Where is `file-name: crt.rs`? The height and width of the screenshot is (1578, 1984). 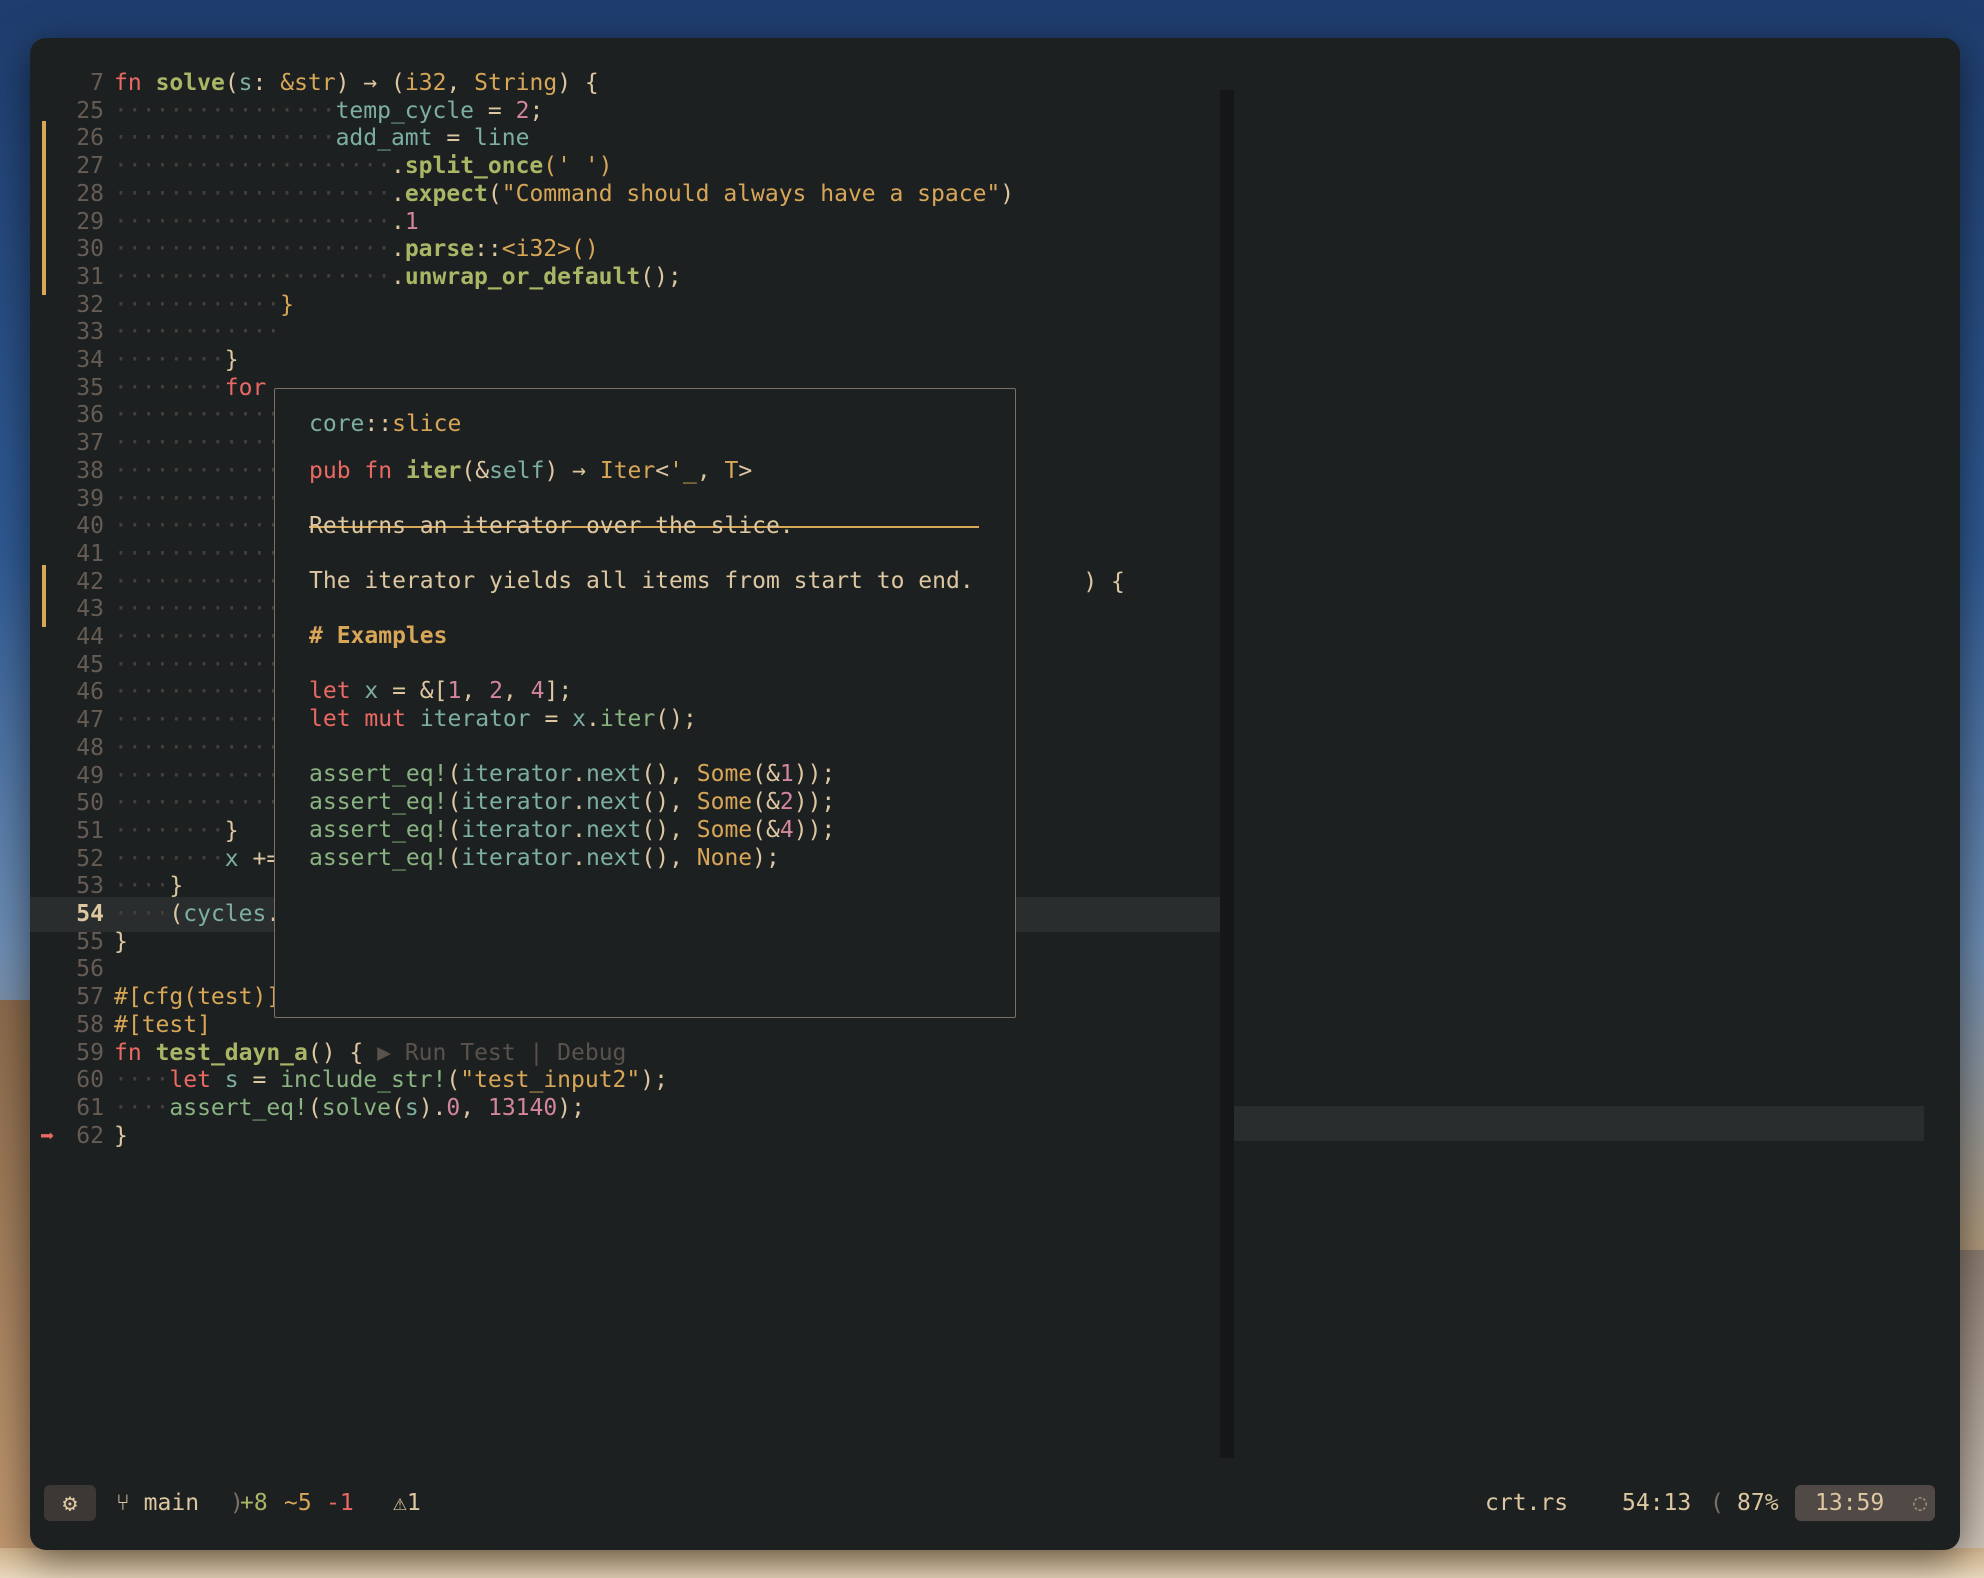 file-name: crt.rs is located at coordinates (1527, 1503).